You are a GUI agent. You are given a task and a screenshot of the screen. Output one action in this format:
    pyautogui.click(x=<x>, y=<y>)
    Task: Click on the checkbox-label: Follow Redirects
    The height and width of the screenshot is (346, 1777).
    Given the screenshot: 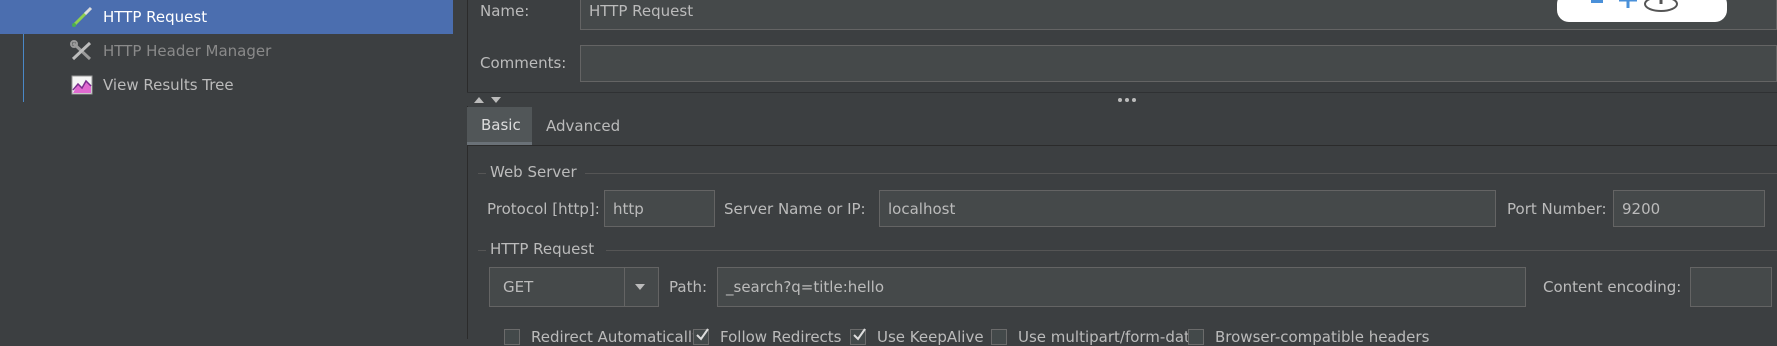 What is the action you would take?
    pyautogui.click(x=781, y=337)
    